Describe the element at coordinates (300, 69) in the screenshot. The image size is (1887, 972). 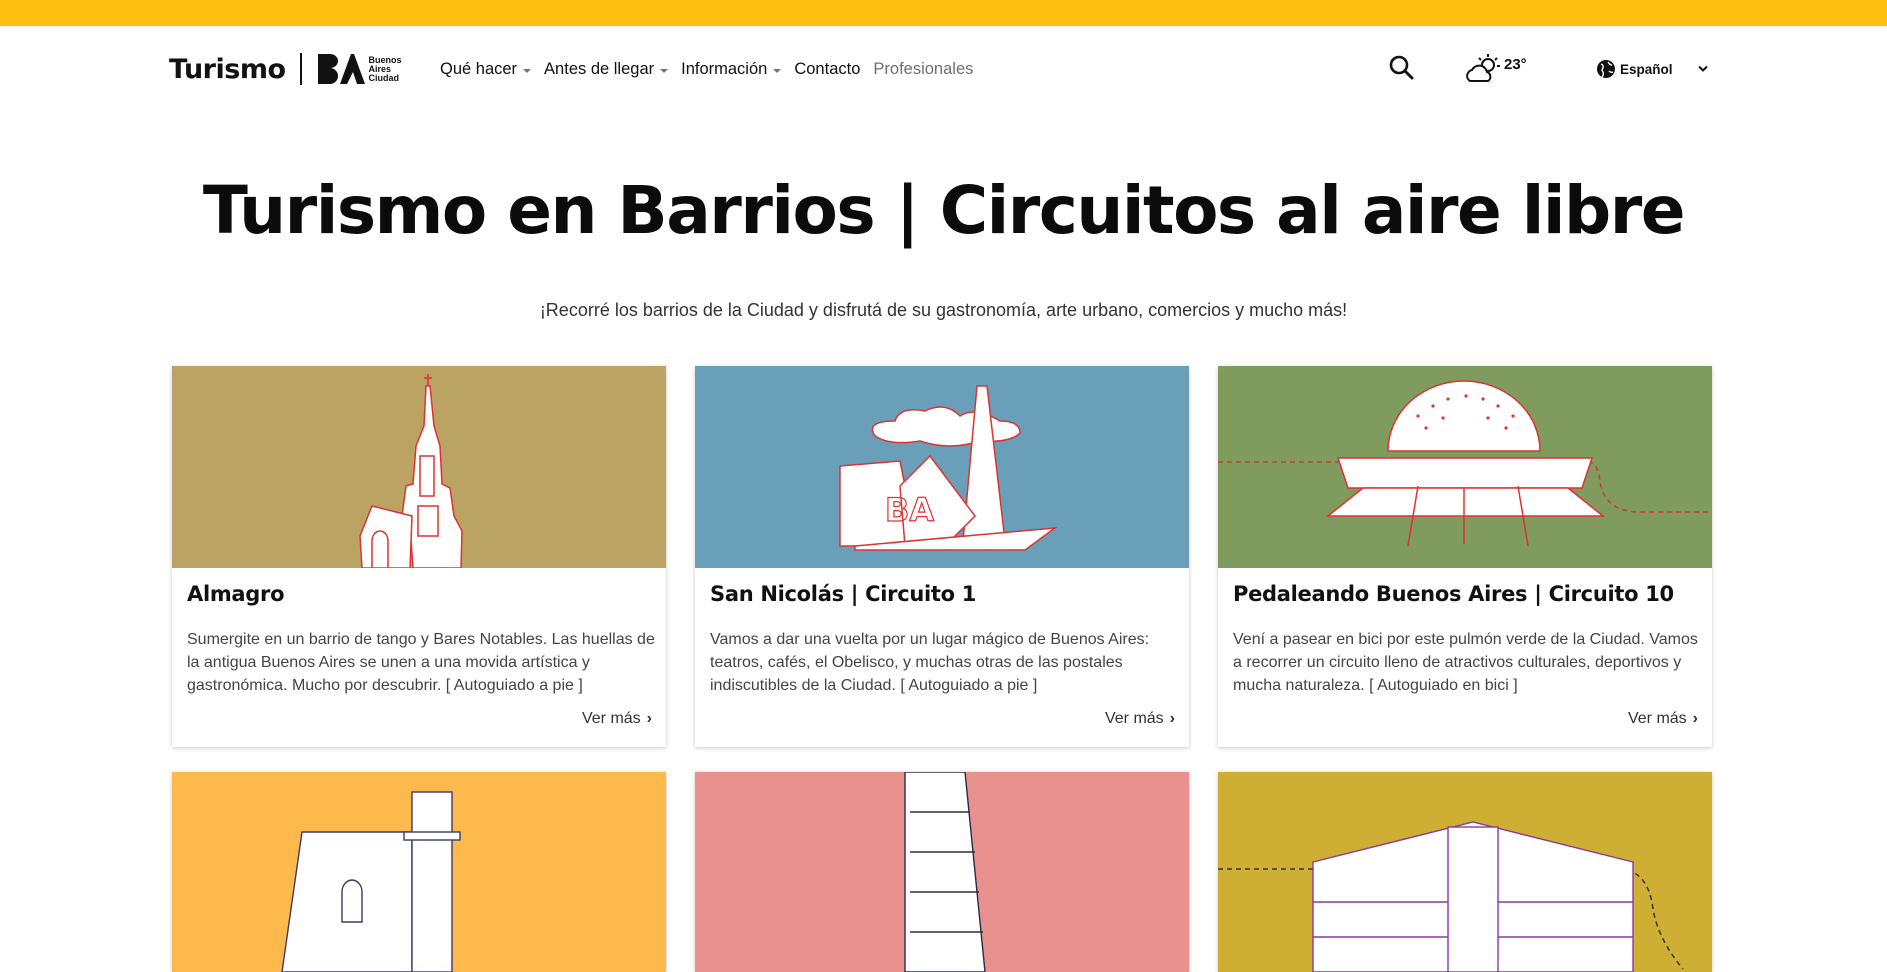
I see `brand-divider` at that location.